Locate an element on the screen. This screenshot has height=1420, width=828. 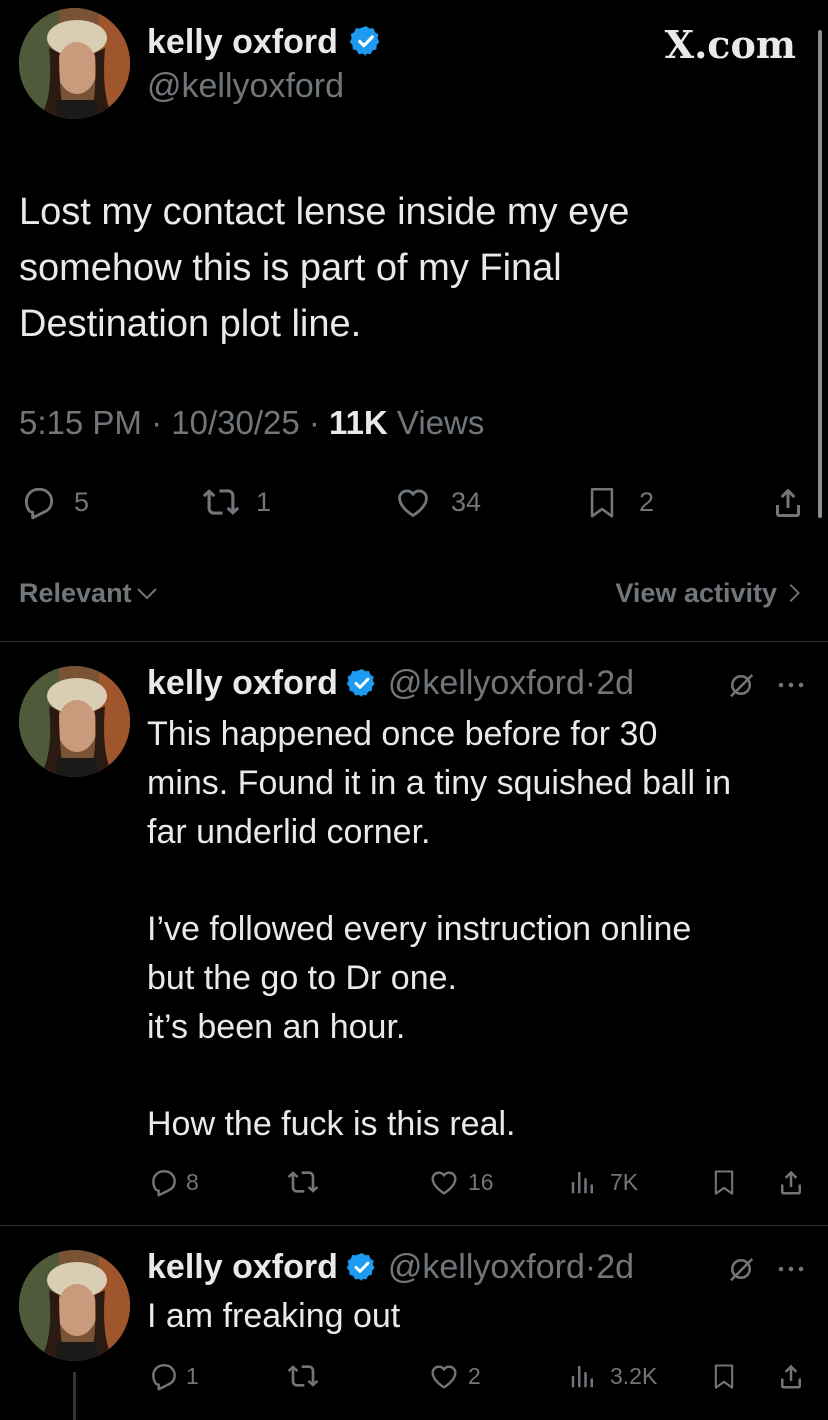
reply-button: 5 is located at coordinates (54, 502).